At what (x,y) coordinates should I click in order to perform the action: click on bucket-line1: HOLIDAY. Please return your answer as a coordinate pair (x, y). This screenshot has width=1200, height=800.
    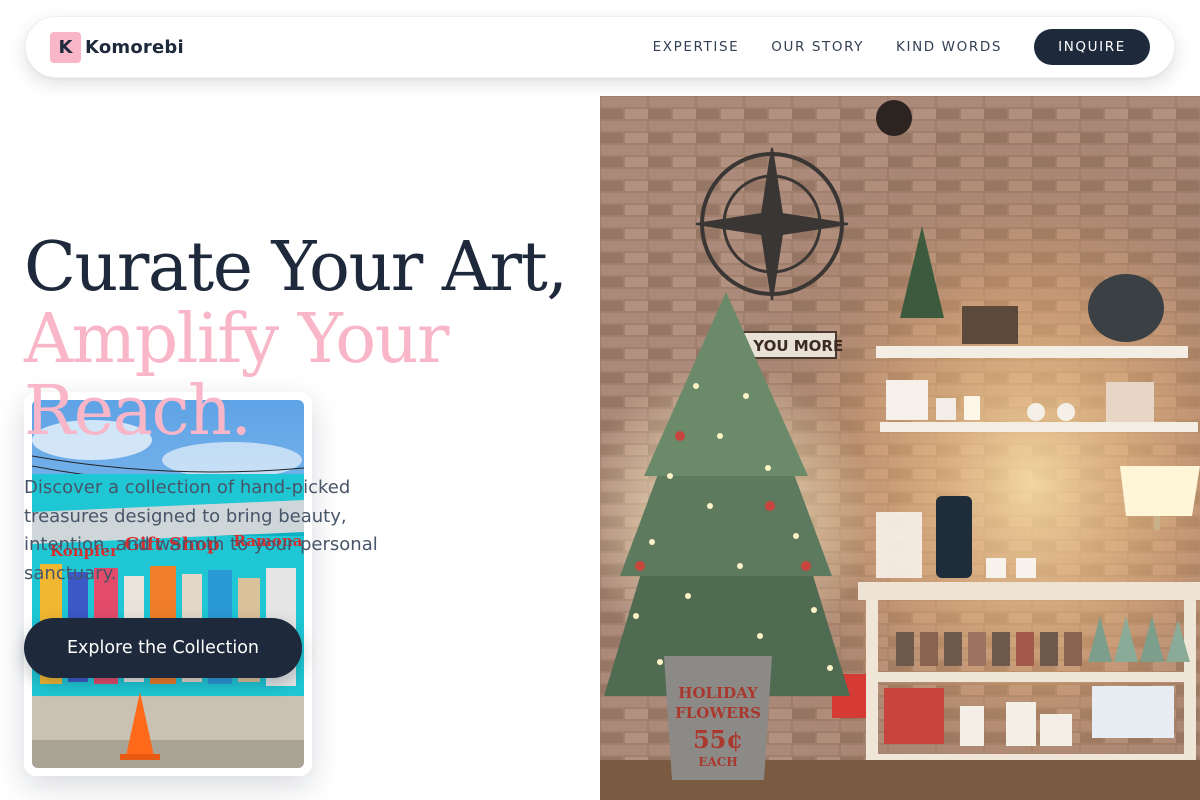
    Looking at the image, I should click on (718, 693).